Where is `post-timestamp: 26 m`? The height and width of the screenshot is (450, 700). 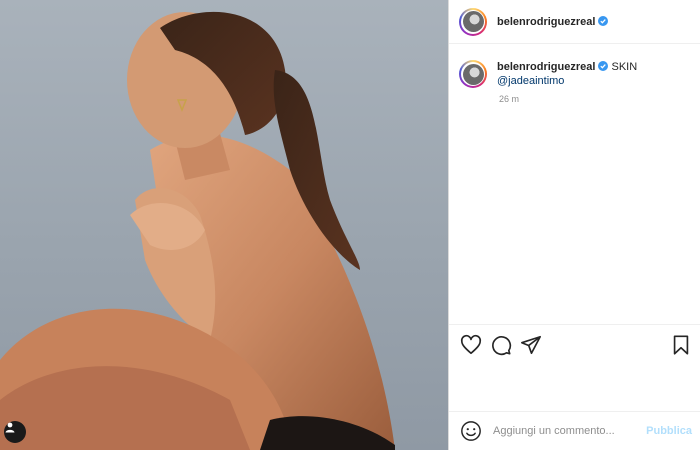 post-timestamp: 26 m is located at coordinates (509, 99).